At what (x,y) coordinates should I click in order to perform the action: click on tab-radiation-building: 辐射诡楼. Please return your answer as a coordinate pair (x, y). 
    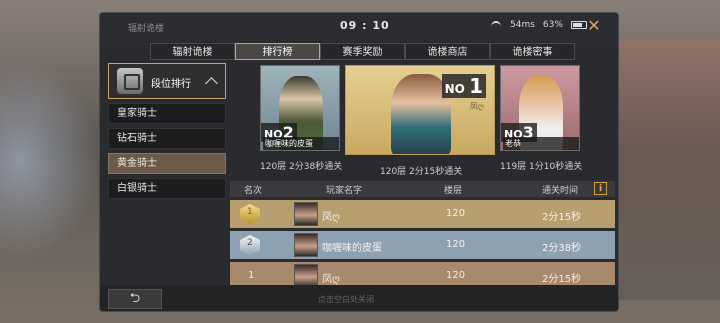
    Looking at the image, I should click on (192, 51).